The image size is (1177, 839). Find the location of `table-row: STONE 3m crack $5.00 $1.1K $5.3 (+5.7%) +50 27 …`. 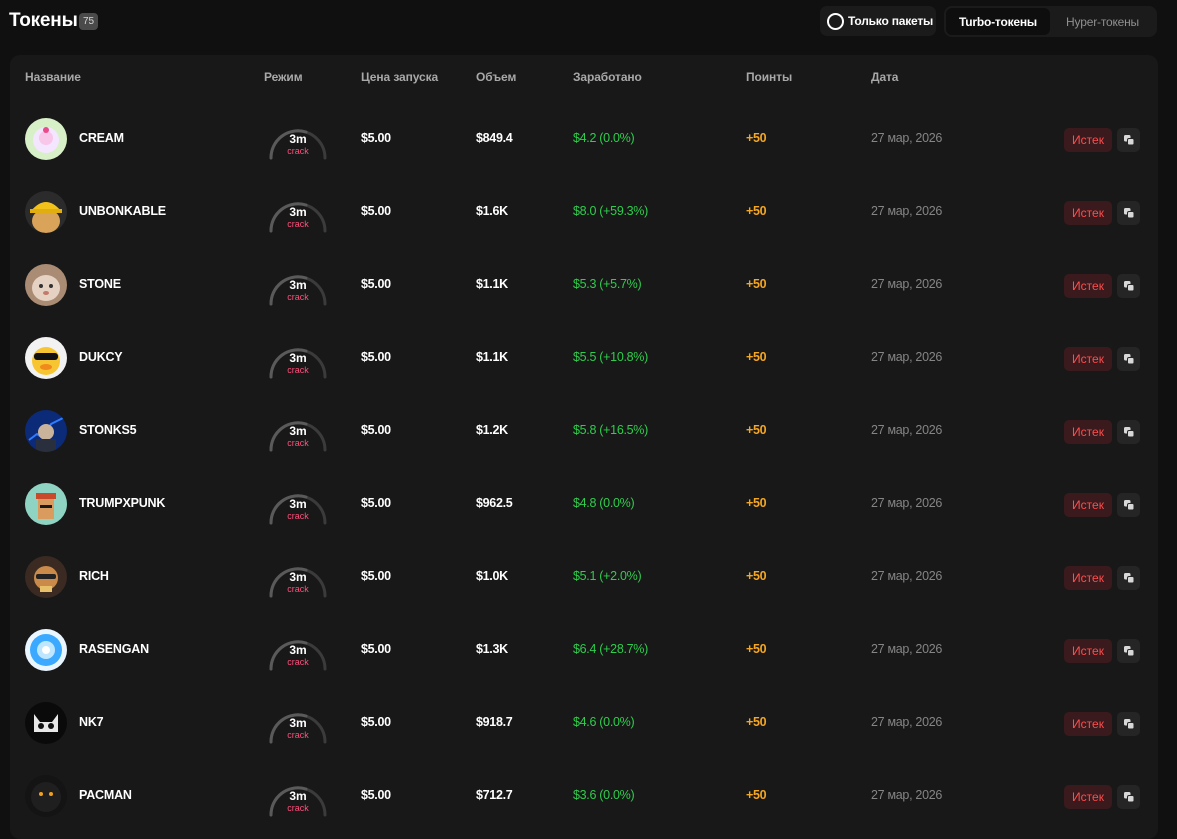

table-row: STONE 3m crack $5.00 $1.1K $5.3 (+5.7%) +50 27 … is located at coordinates (584, 285).